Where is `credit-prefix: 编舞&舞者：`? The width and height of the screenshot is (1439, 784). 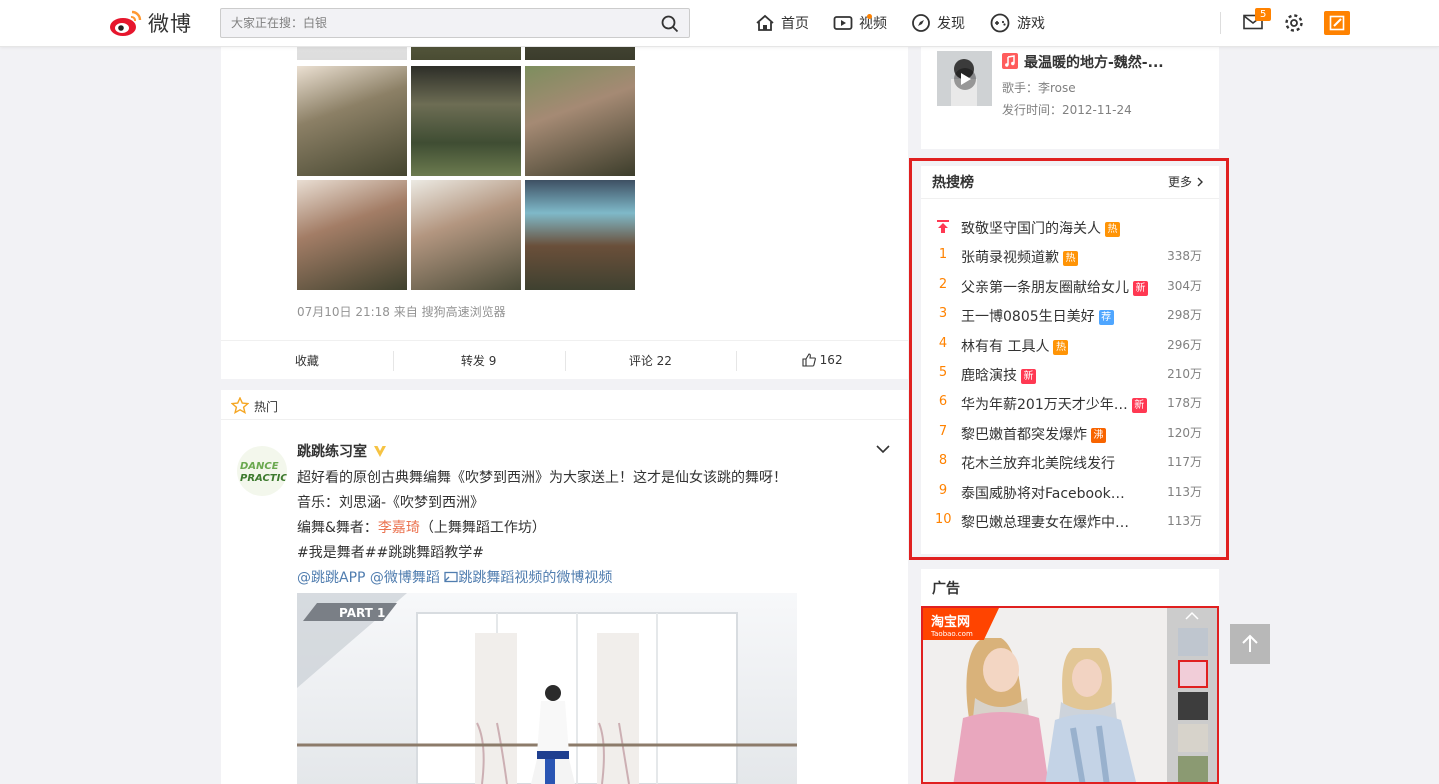
credit-prefix: 编舞&舞者： is located at coordinates (337, 528).